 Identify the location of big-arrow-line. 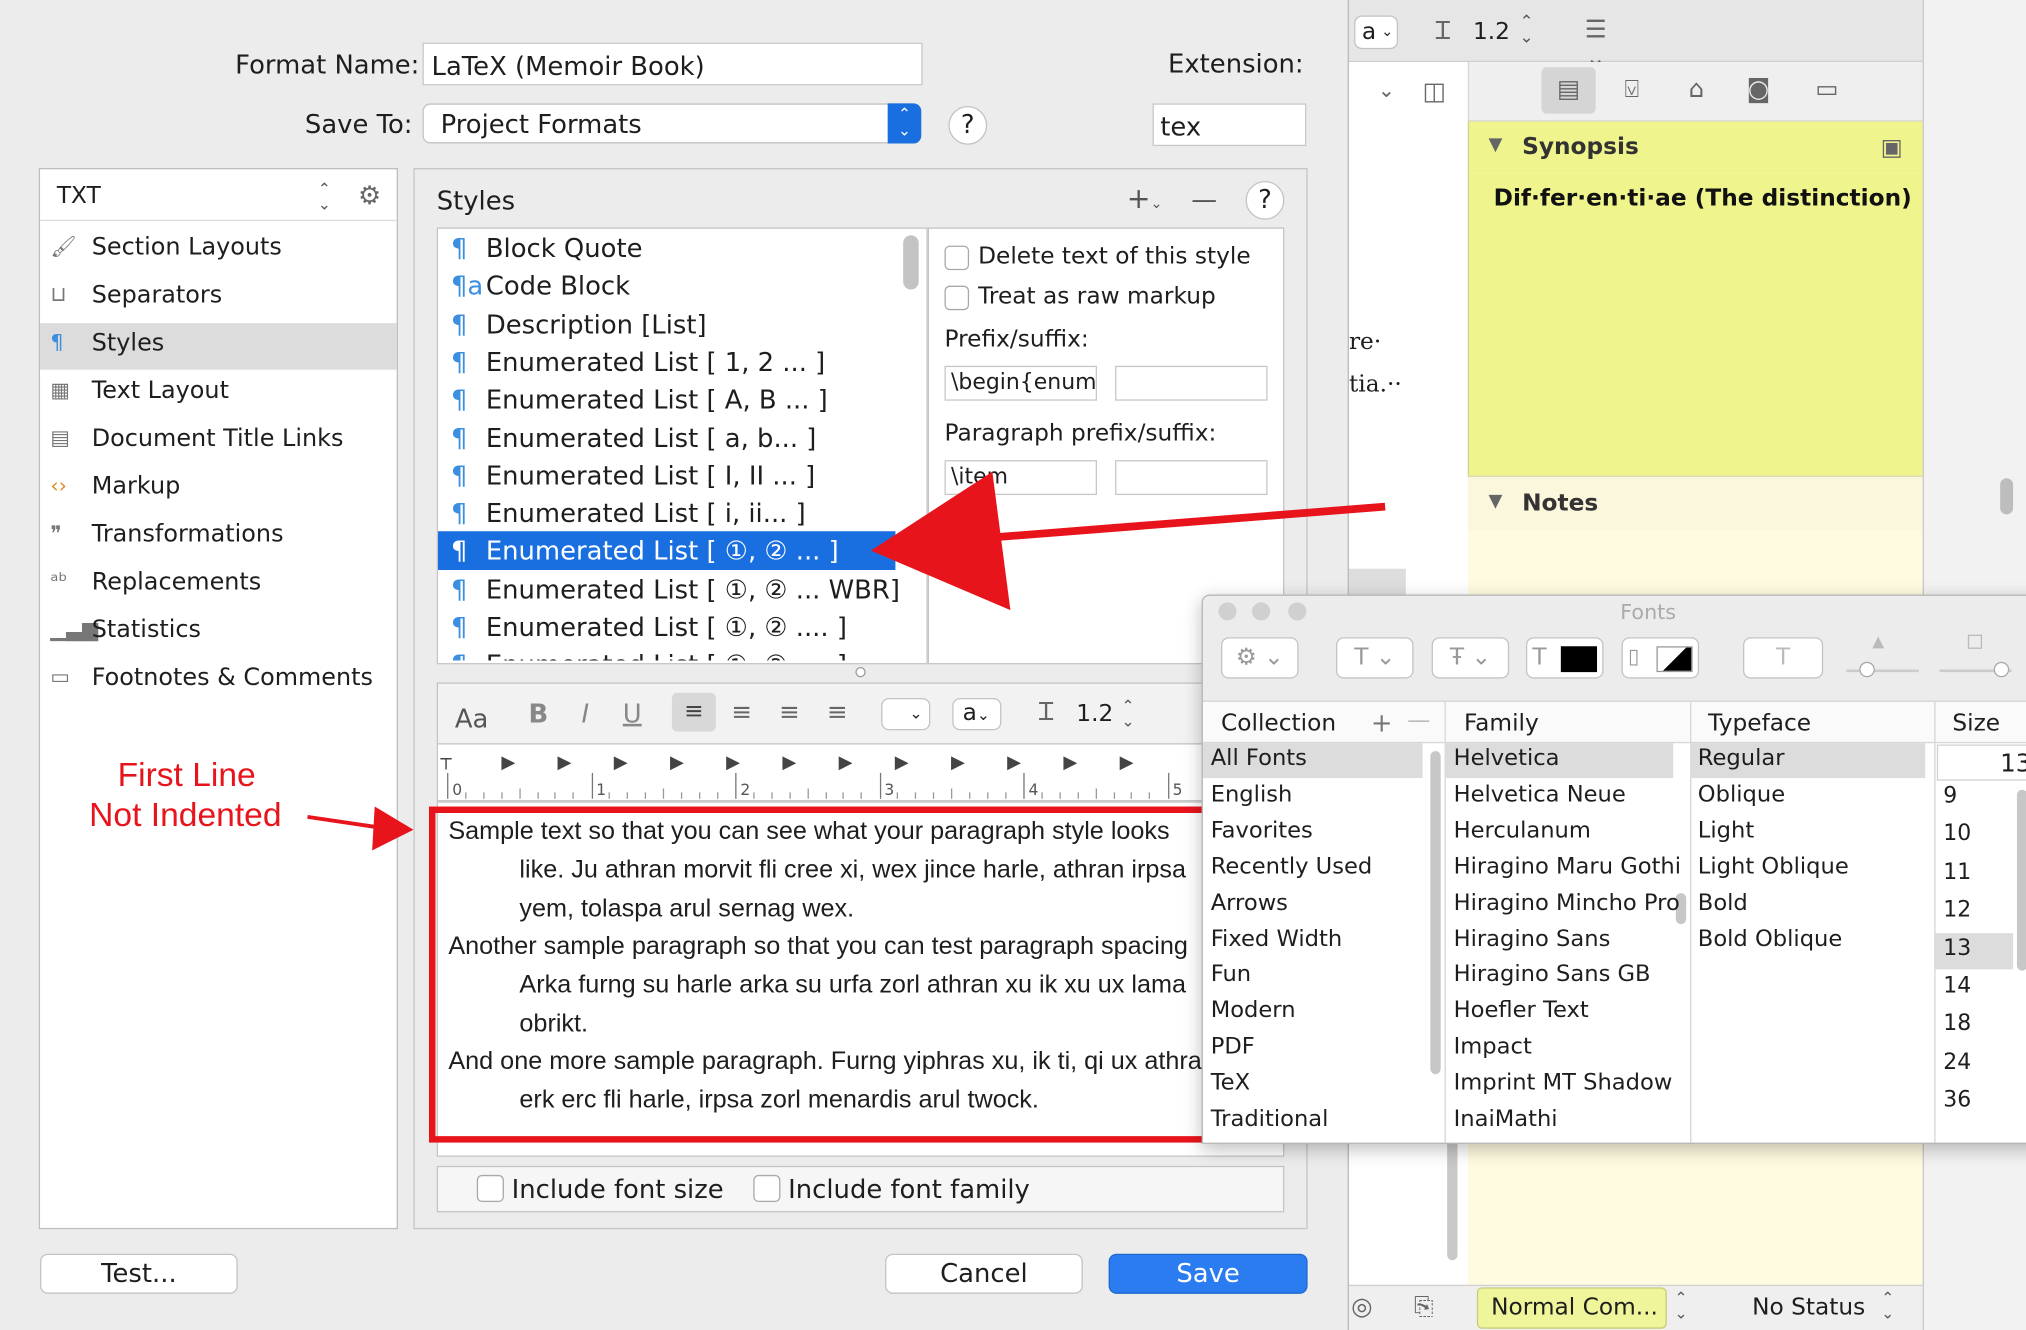
(1170, 523).